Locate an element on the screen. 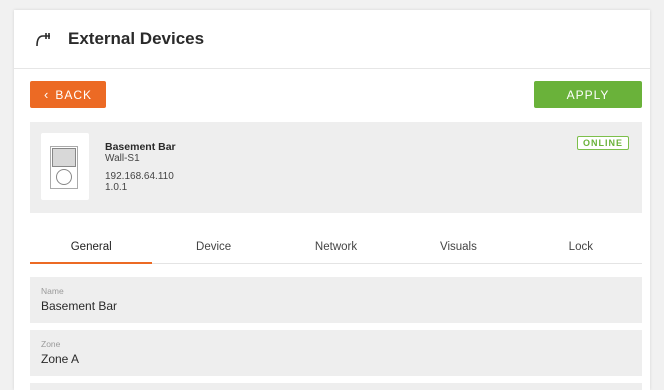 This screenshot has height=390, width=664. zone-field-label: Zone is located at coordinates (51, 344).